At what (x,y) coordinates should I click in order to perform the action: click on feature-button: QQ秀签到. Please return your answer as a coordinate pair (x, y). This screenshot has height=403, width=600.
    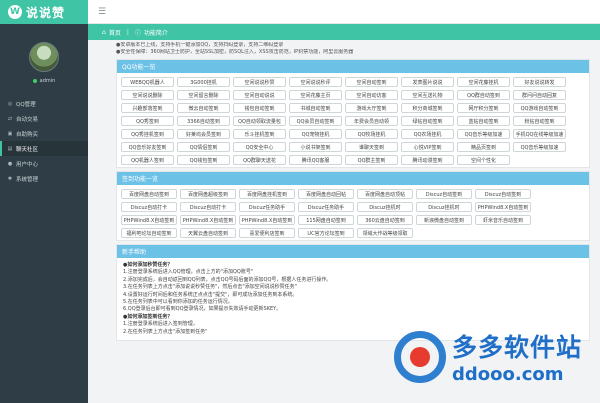
    Looking at the image, I should click on (147, 121).